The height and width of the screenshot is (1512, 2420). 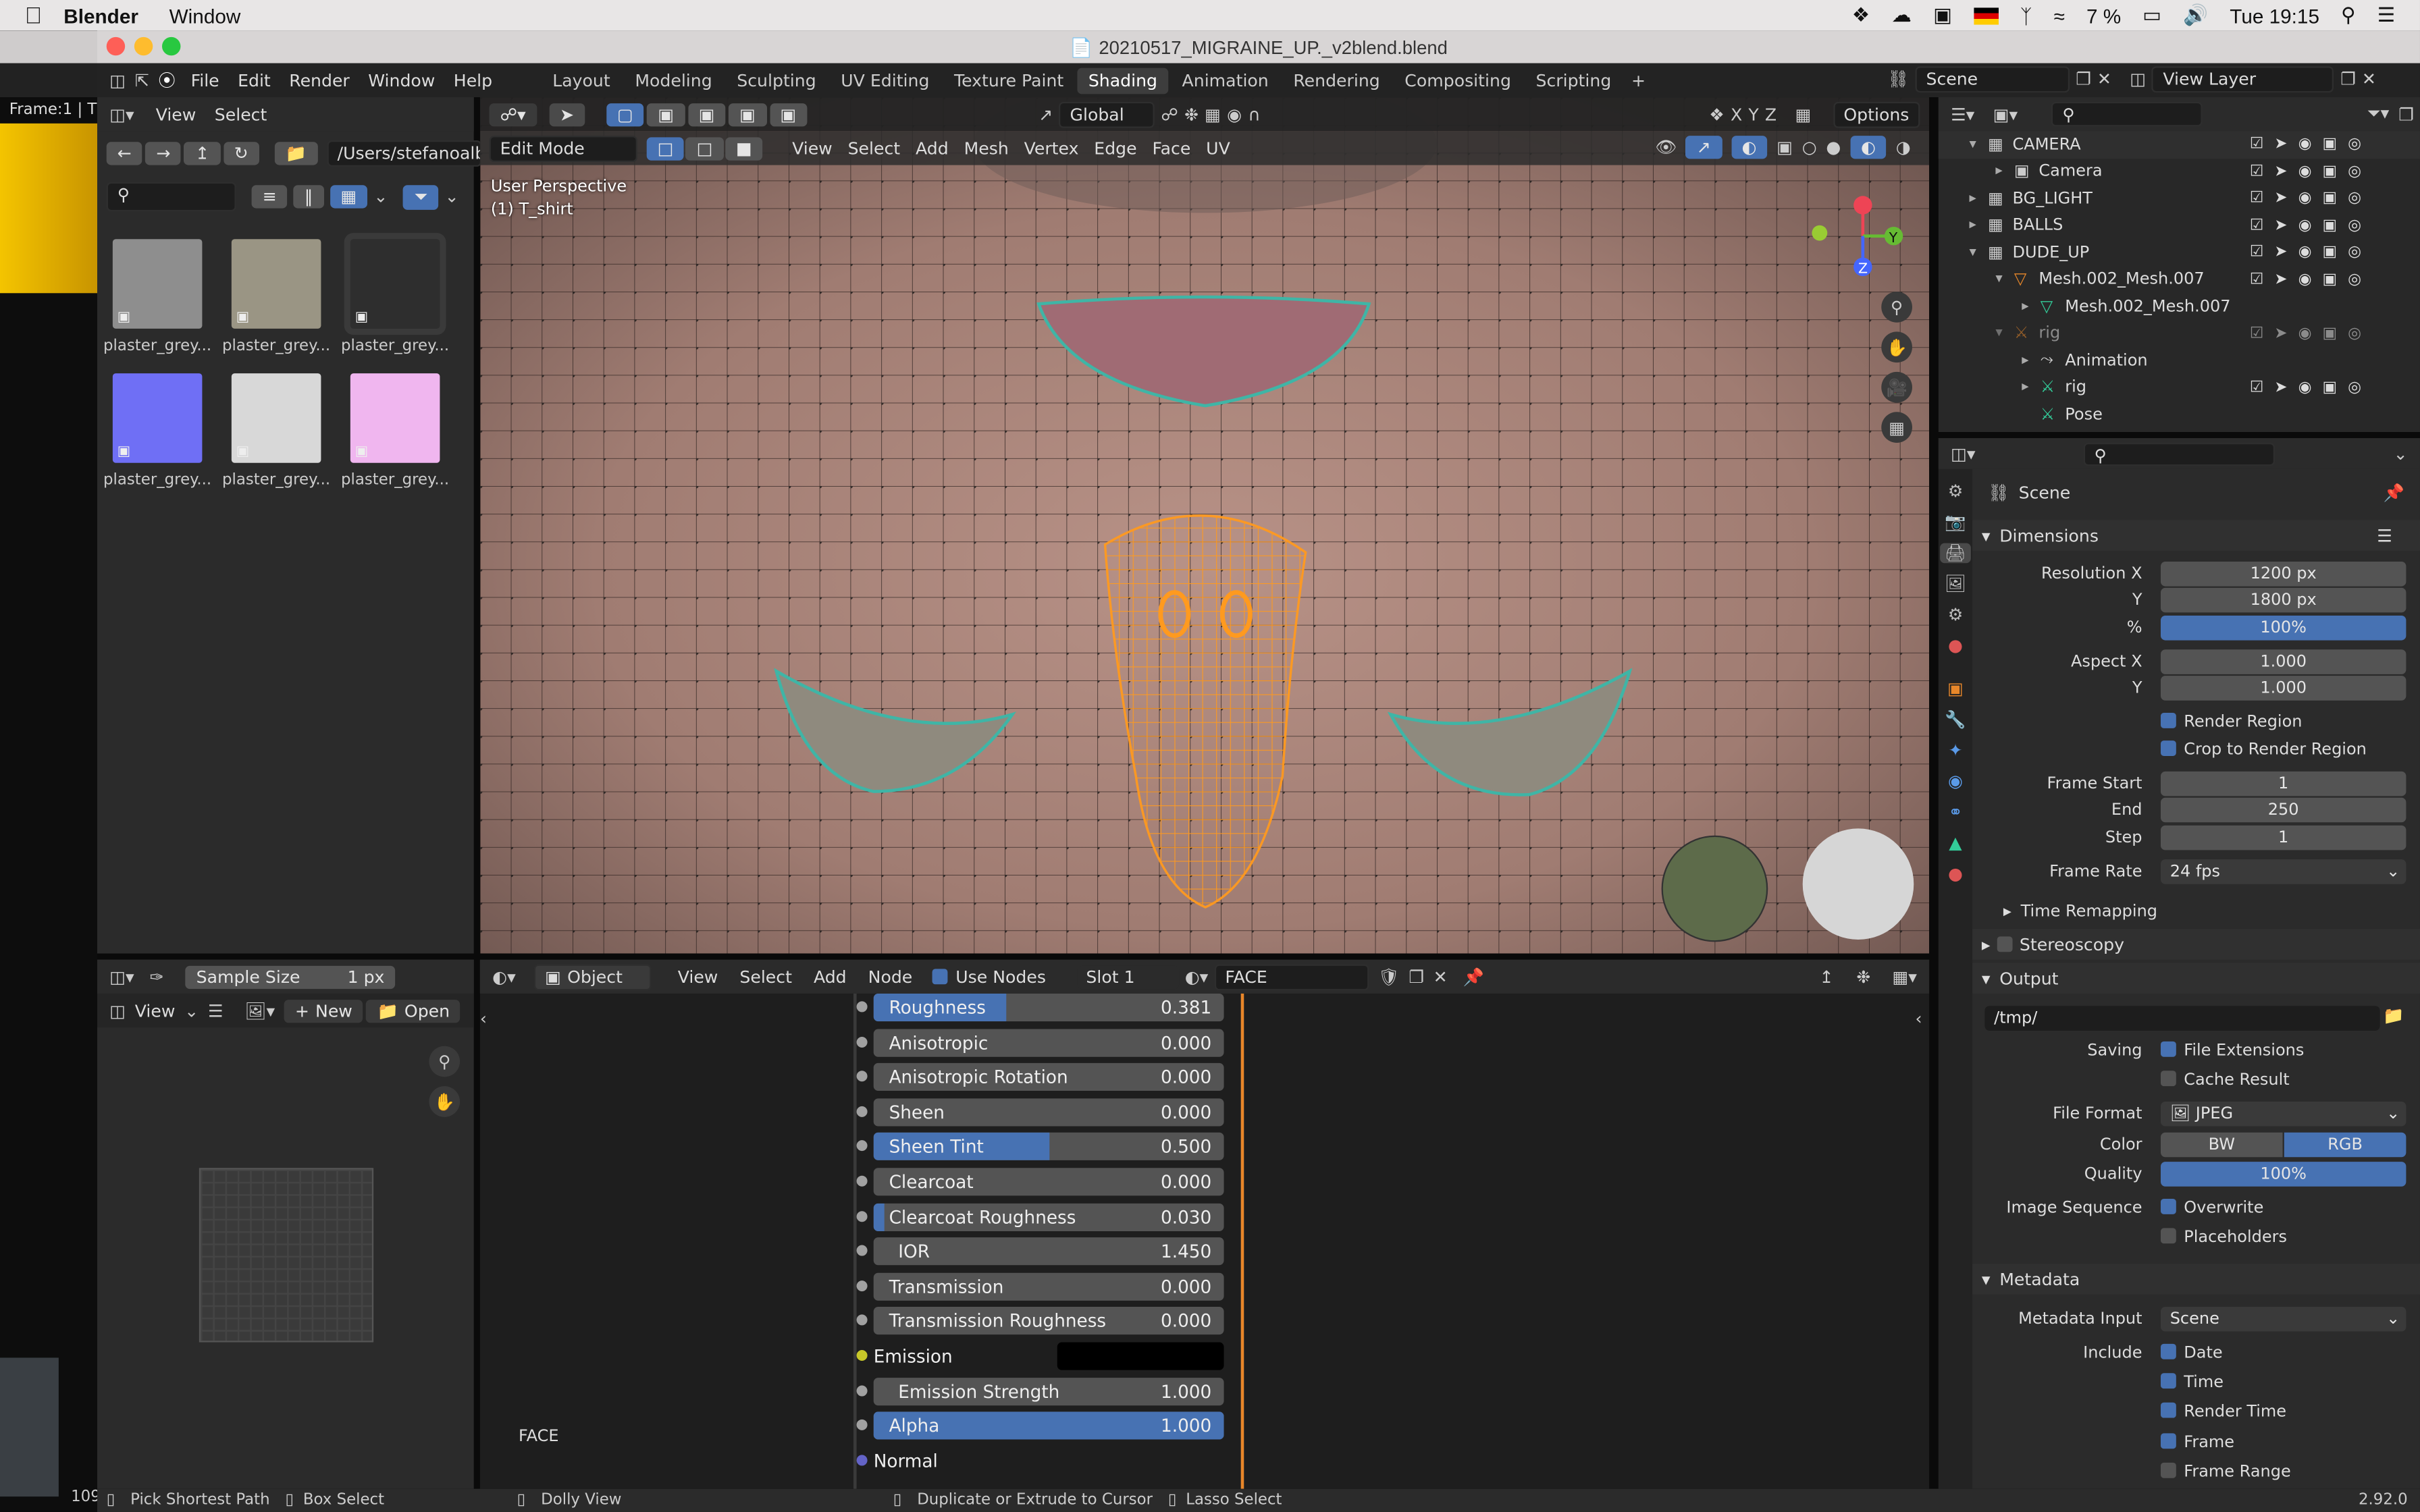 I want to click on node-socket-row: Clearcoat 0.000, so click(x=1049, y=1184).